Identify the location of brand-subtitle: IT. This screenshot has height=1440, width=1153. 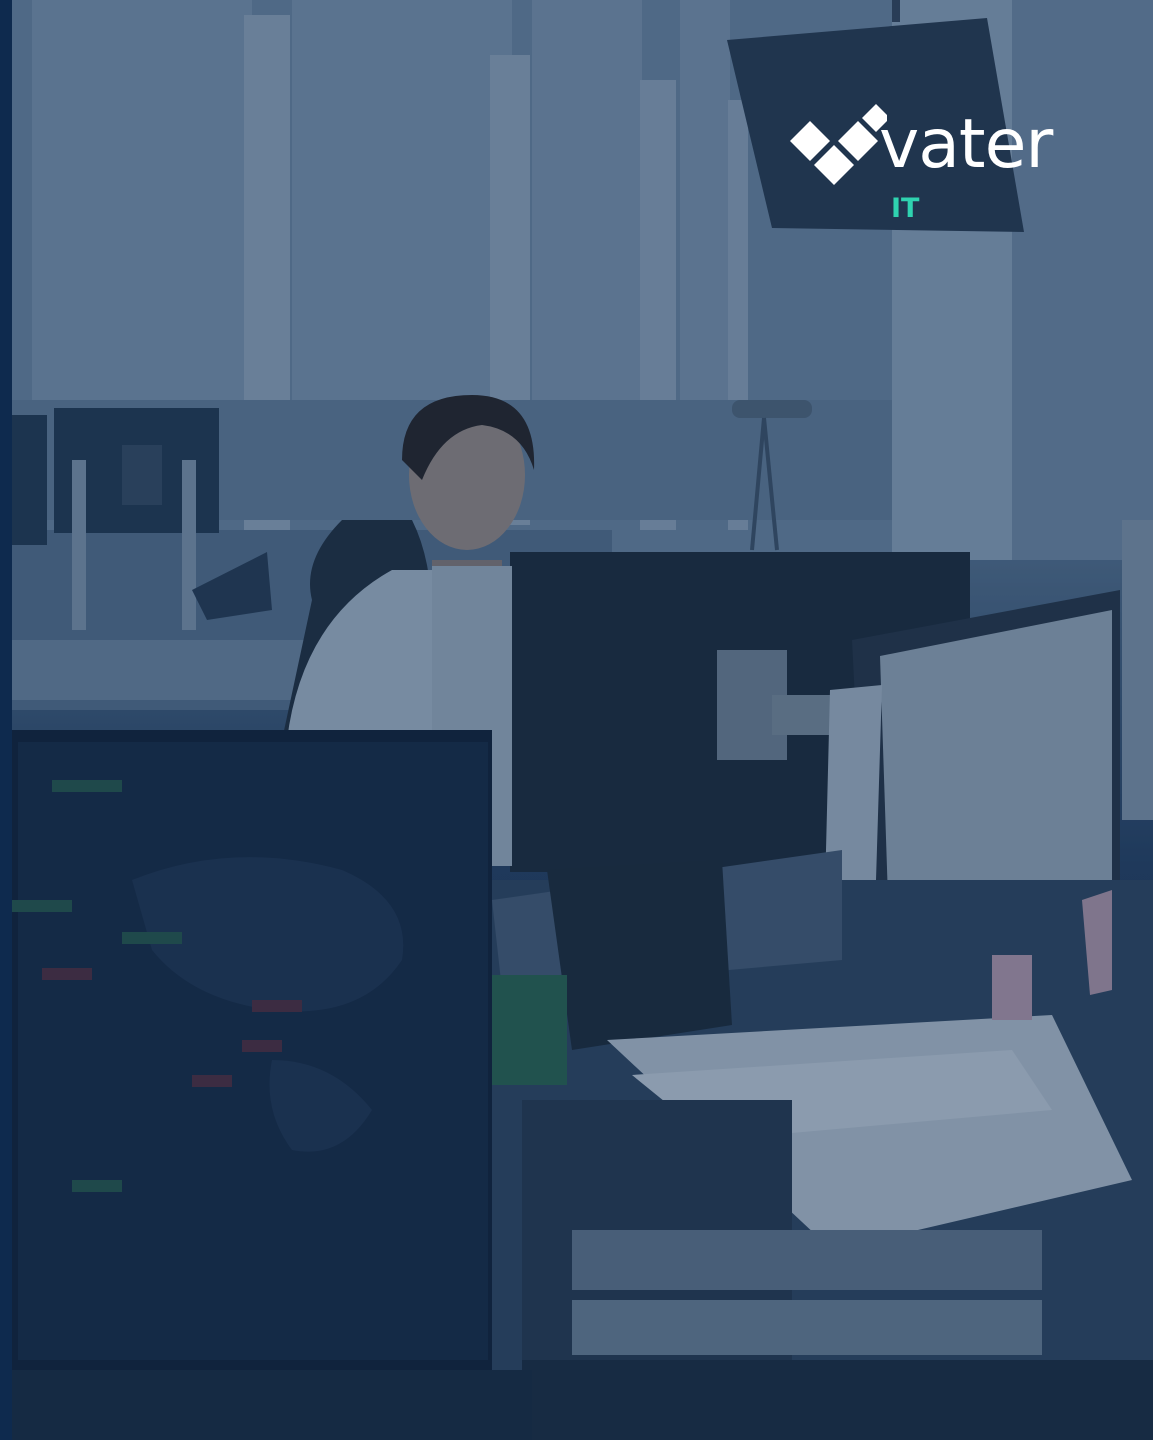
(905, 208).